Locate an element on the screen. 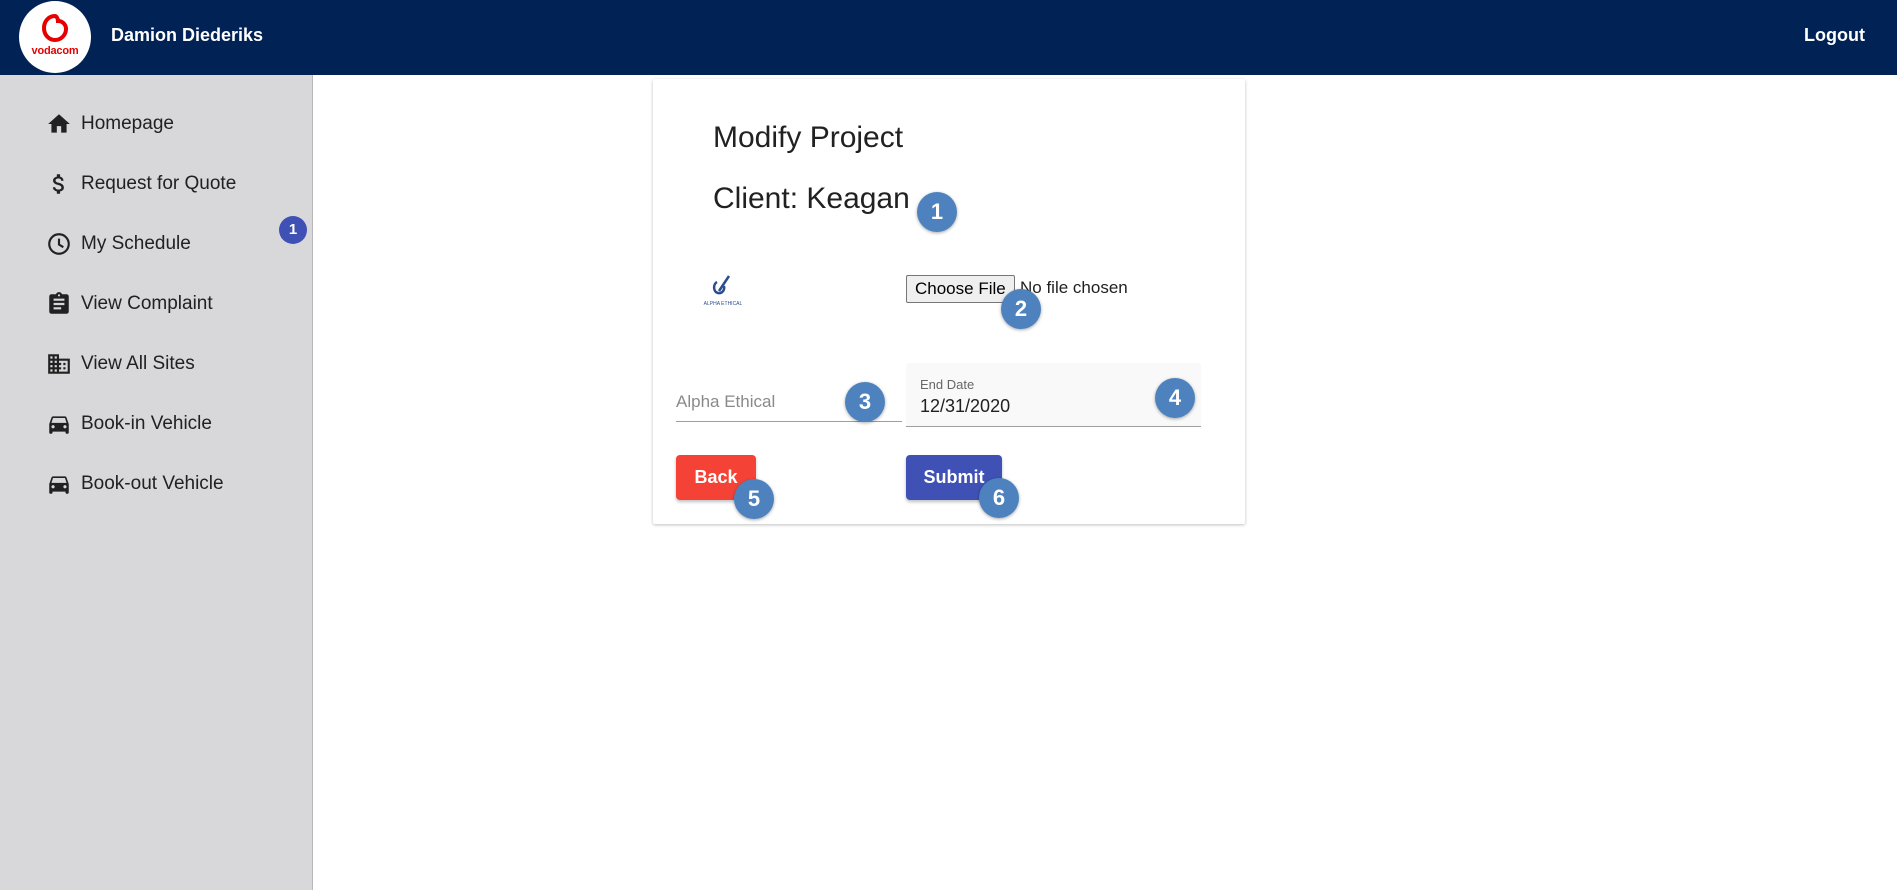  clipboard-icon is located at coordinates (59, 303).